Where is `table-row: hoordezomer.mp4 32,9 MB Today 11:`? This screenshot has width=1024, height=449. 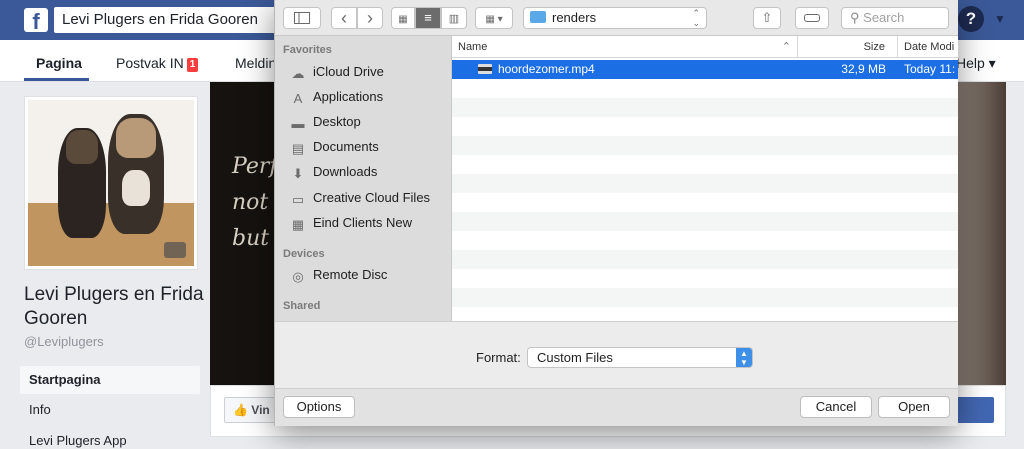 table-row: hoordezomer.mp4 32,9 MB Today 11: is located at coordinates (705, 69).